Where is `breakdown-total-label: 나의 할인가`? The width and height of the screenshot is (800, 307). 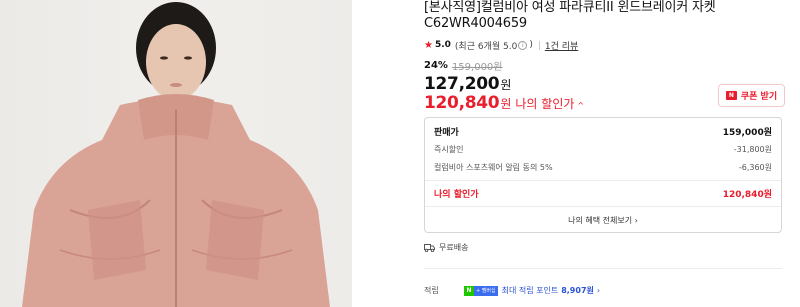
breakdown-total-label: 나의 할인가 is located at coordinates (456, 195).